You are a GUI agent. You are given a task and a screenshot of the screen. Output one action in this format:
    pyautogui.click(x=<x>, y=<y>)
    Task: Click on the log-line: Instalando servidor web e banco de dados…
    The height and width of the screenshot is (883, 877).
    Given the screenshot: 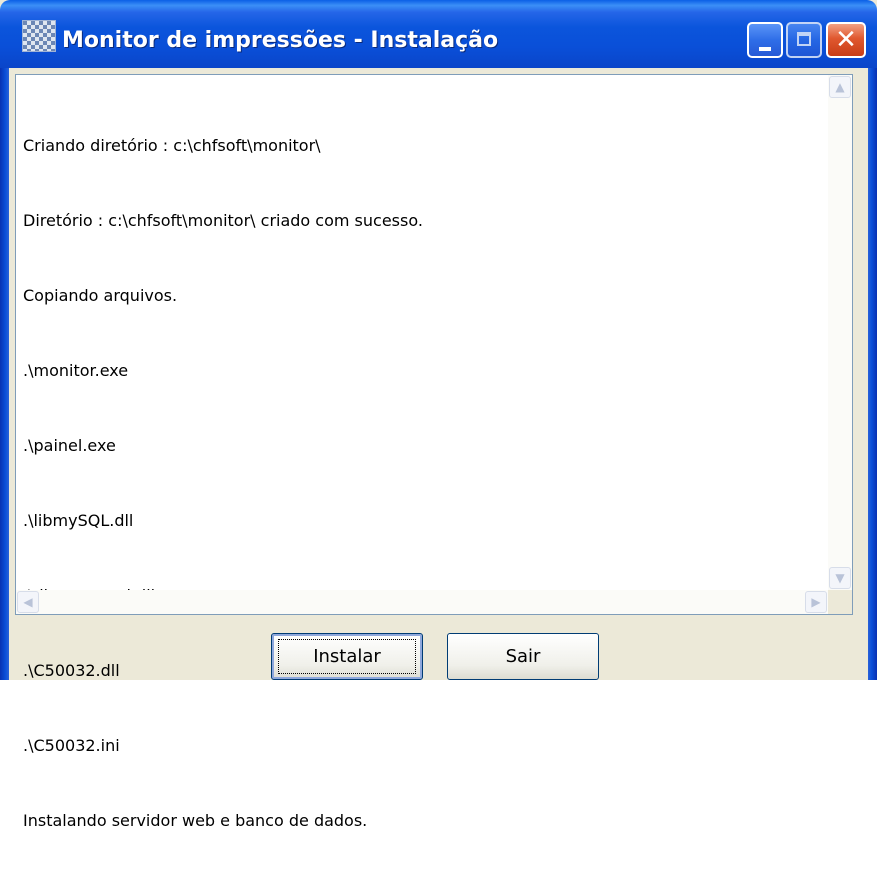 What is the action you would take?
    pyautogui.click(x=195, y=820)
    